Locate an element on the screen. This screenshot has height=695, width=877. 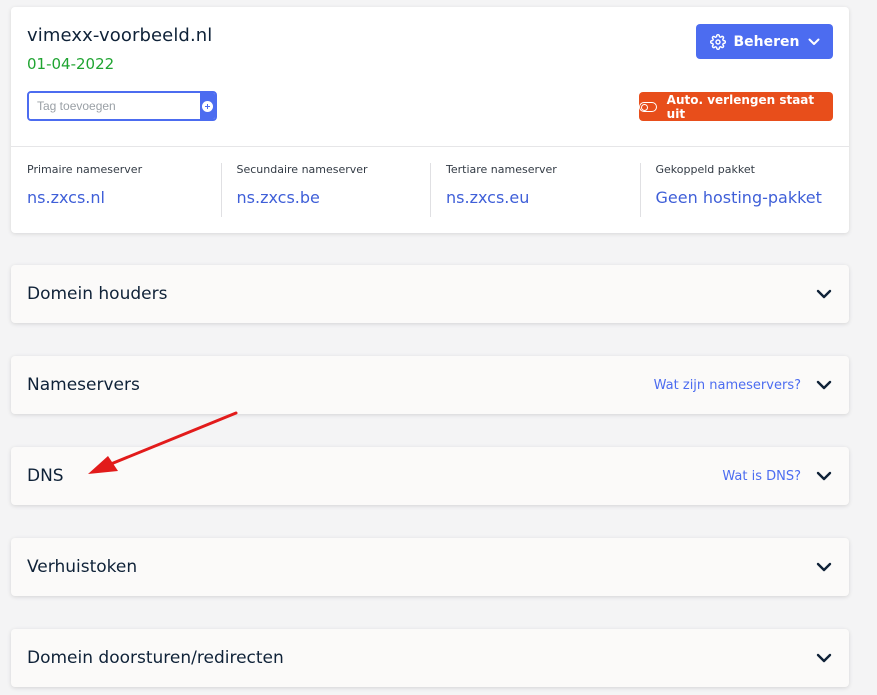
nameserver-value: ns.zxcs.eu is located at coordinates (535, 197).